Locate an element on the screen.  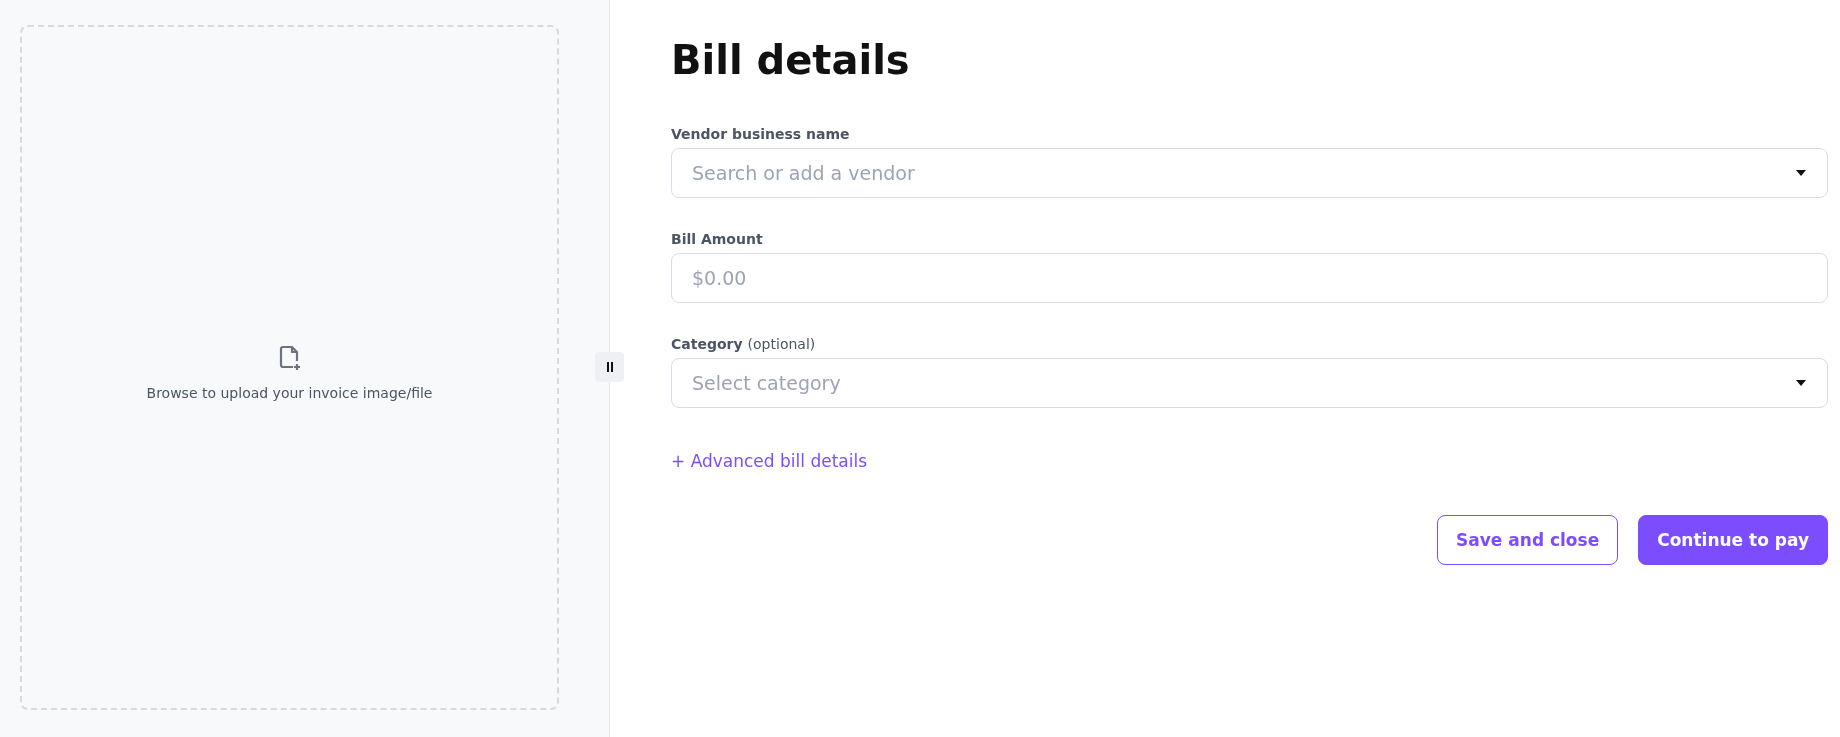
field-label: Vendor business name is located at coordinates (760, 134).